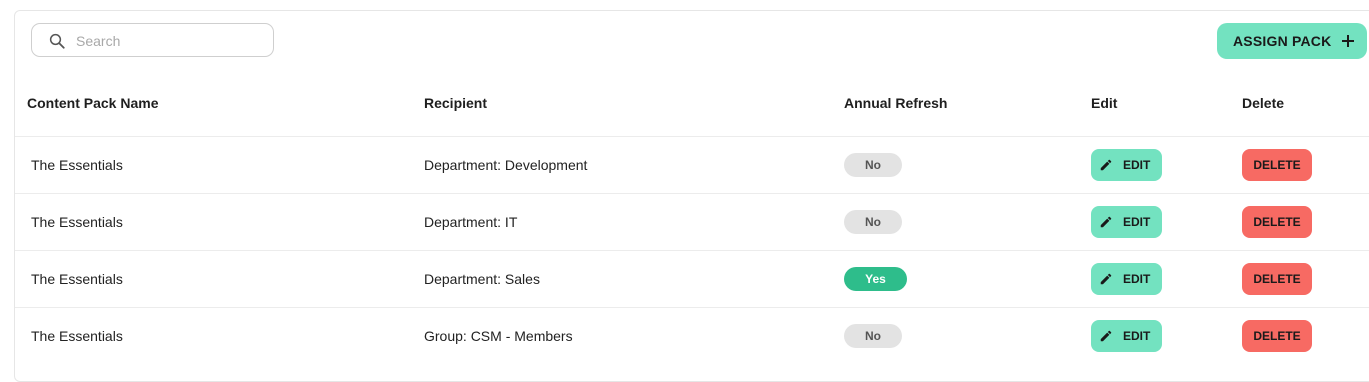 The image size is (1369, 382). I want to click on assign-pack-label: ASSIGN PACK, so click(1282, 41).